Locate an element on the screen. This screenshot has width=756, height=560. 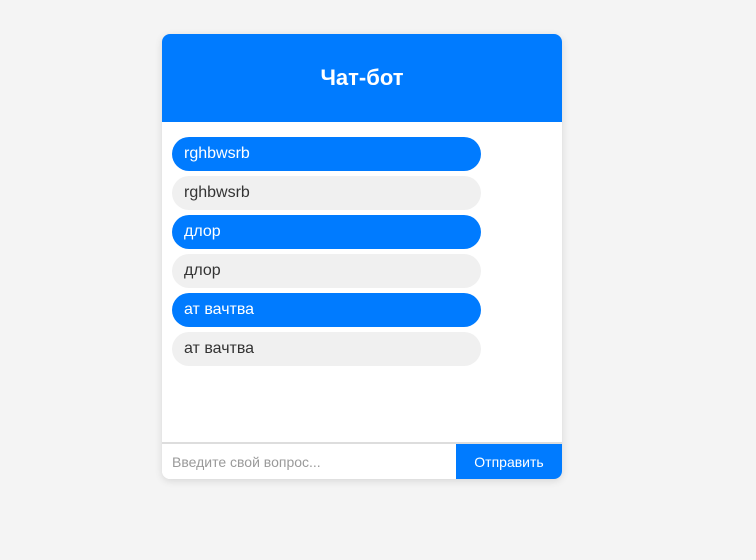
bot-message: ат вачтва is located at coordinates (326, 349).